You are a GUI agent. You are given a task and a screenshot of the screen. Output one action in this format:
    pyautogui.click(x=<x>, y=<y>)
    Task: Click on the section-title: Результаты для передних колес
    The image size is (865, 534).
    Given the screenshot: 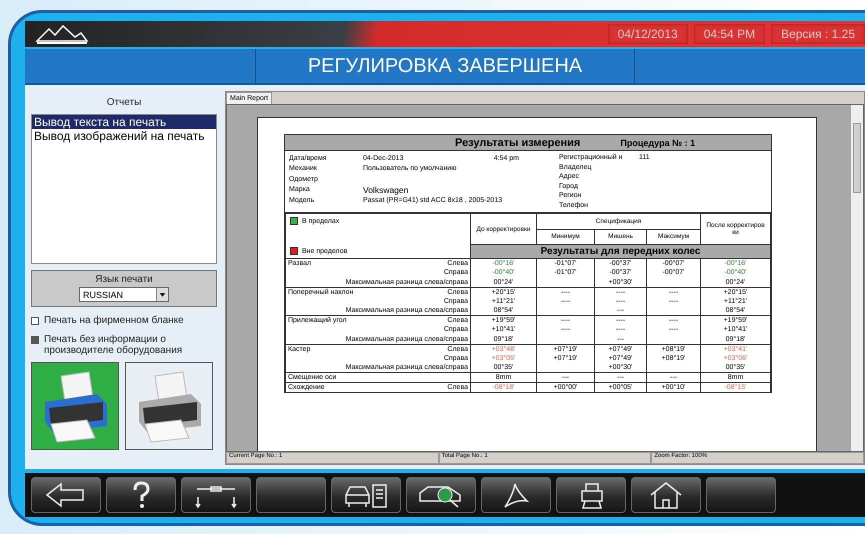 What is the action you would take?
    pyautogui.click(x=620, y=251)
    